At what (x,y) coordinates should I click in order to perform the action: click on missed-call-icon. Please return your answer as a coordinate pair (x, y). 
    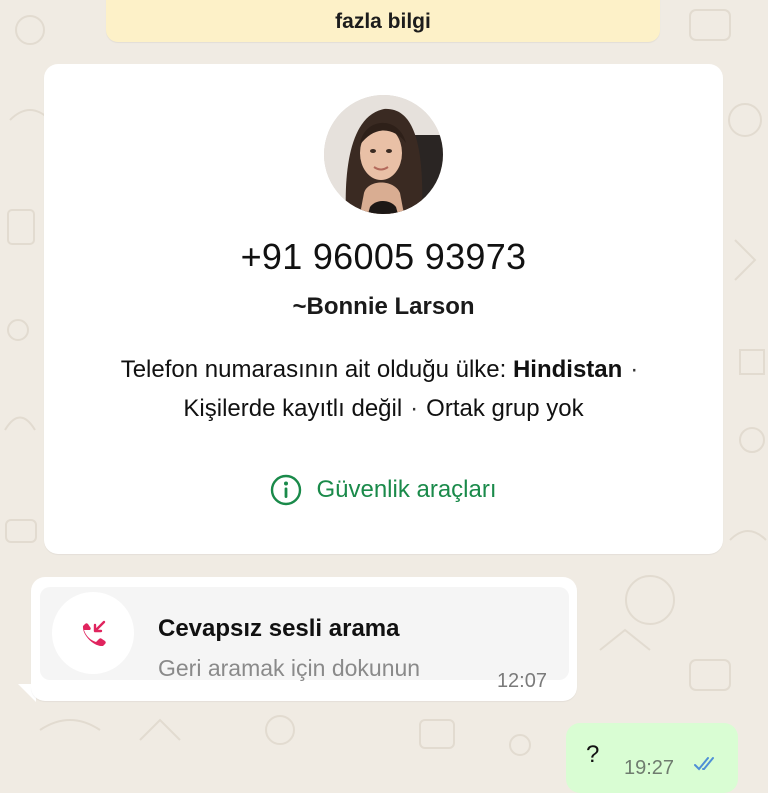
    Looking at the image, I should click on (94, 633).